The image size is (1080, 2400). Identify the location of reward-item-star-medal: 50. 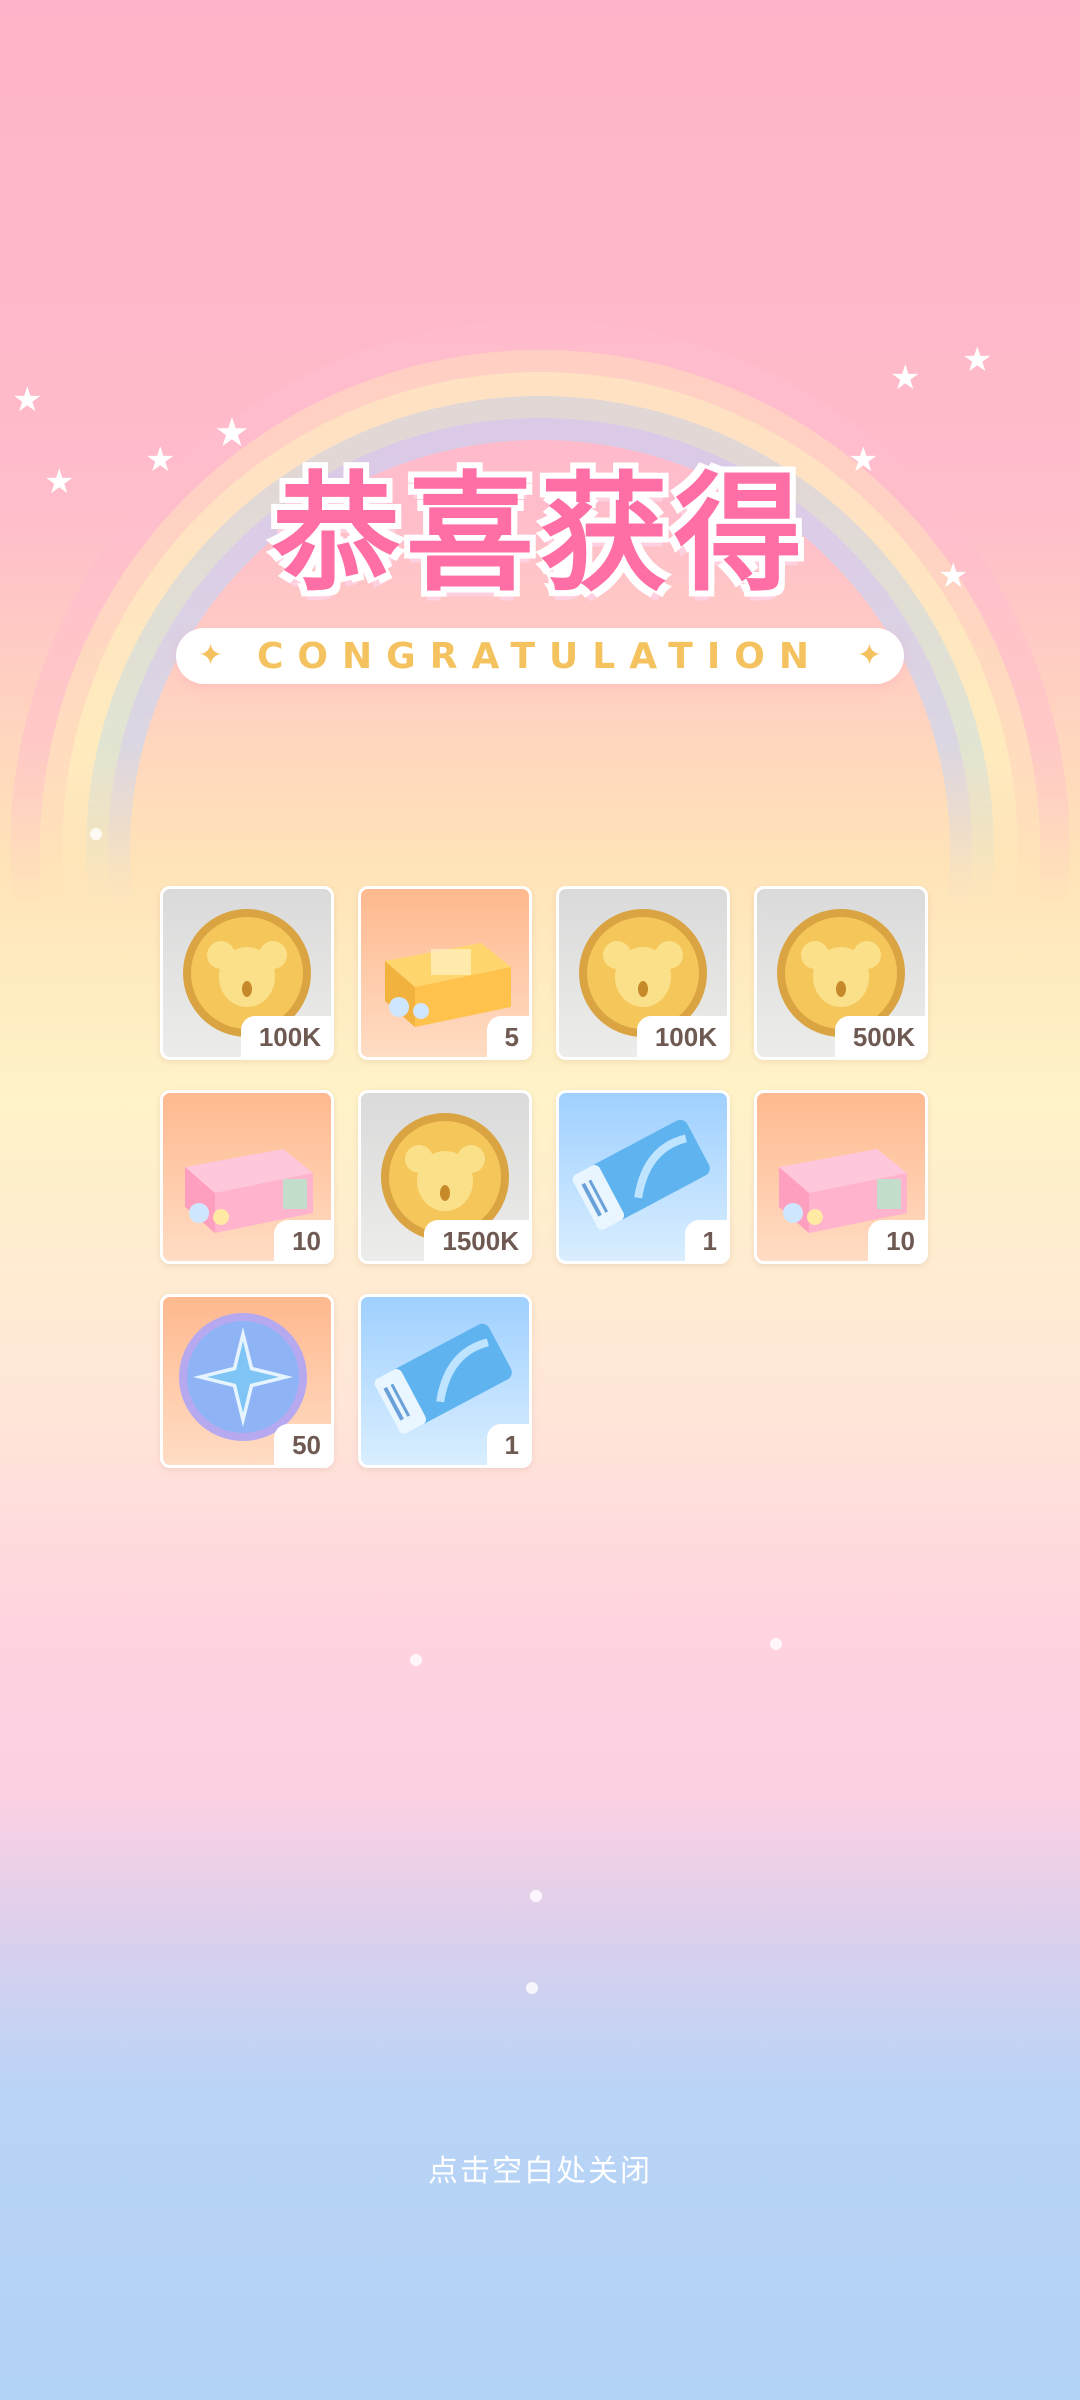
(247, 1381).